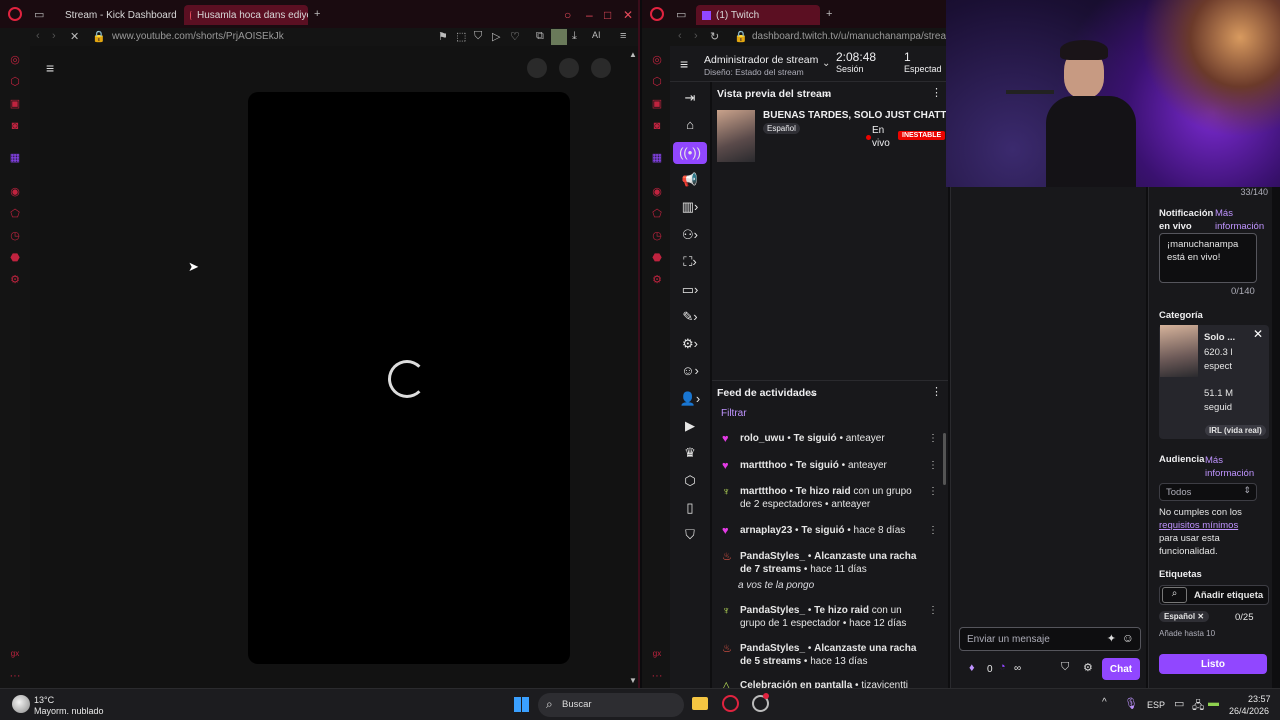  I want to click on menu-icon: ≡, so click(623, 36).